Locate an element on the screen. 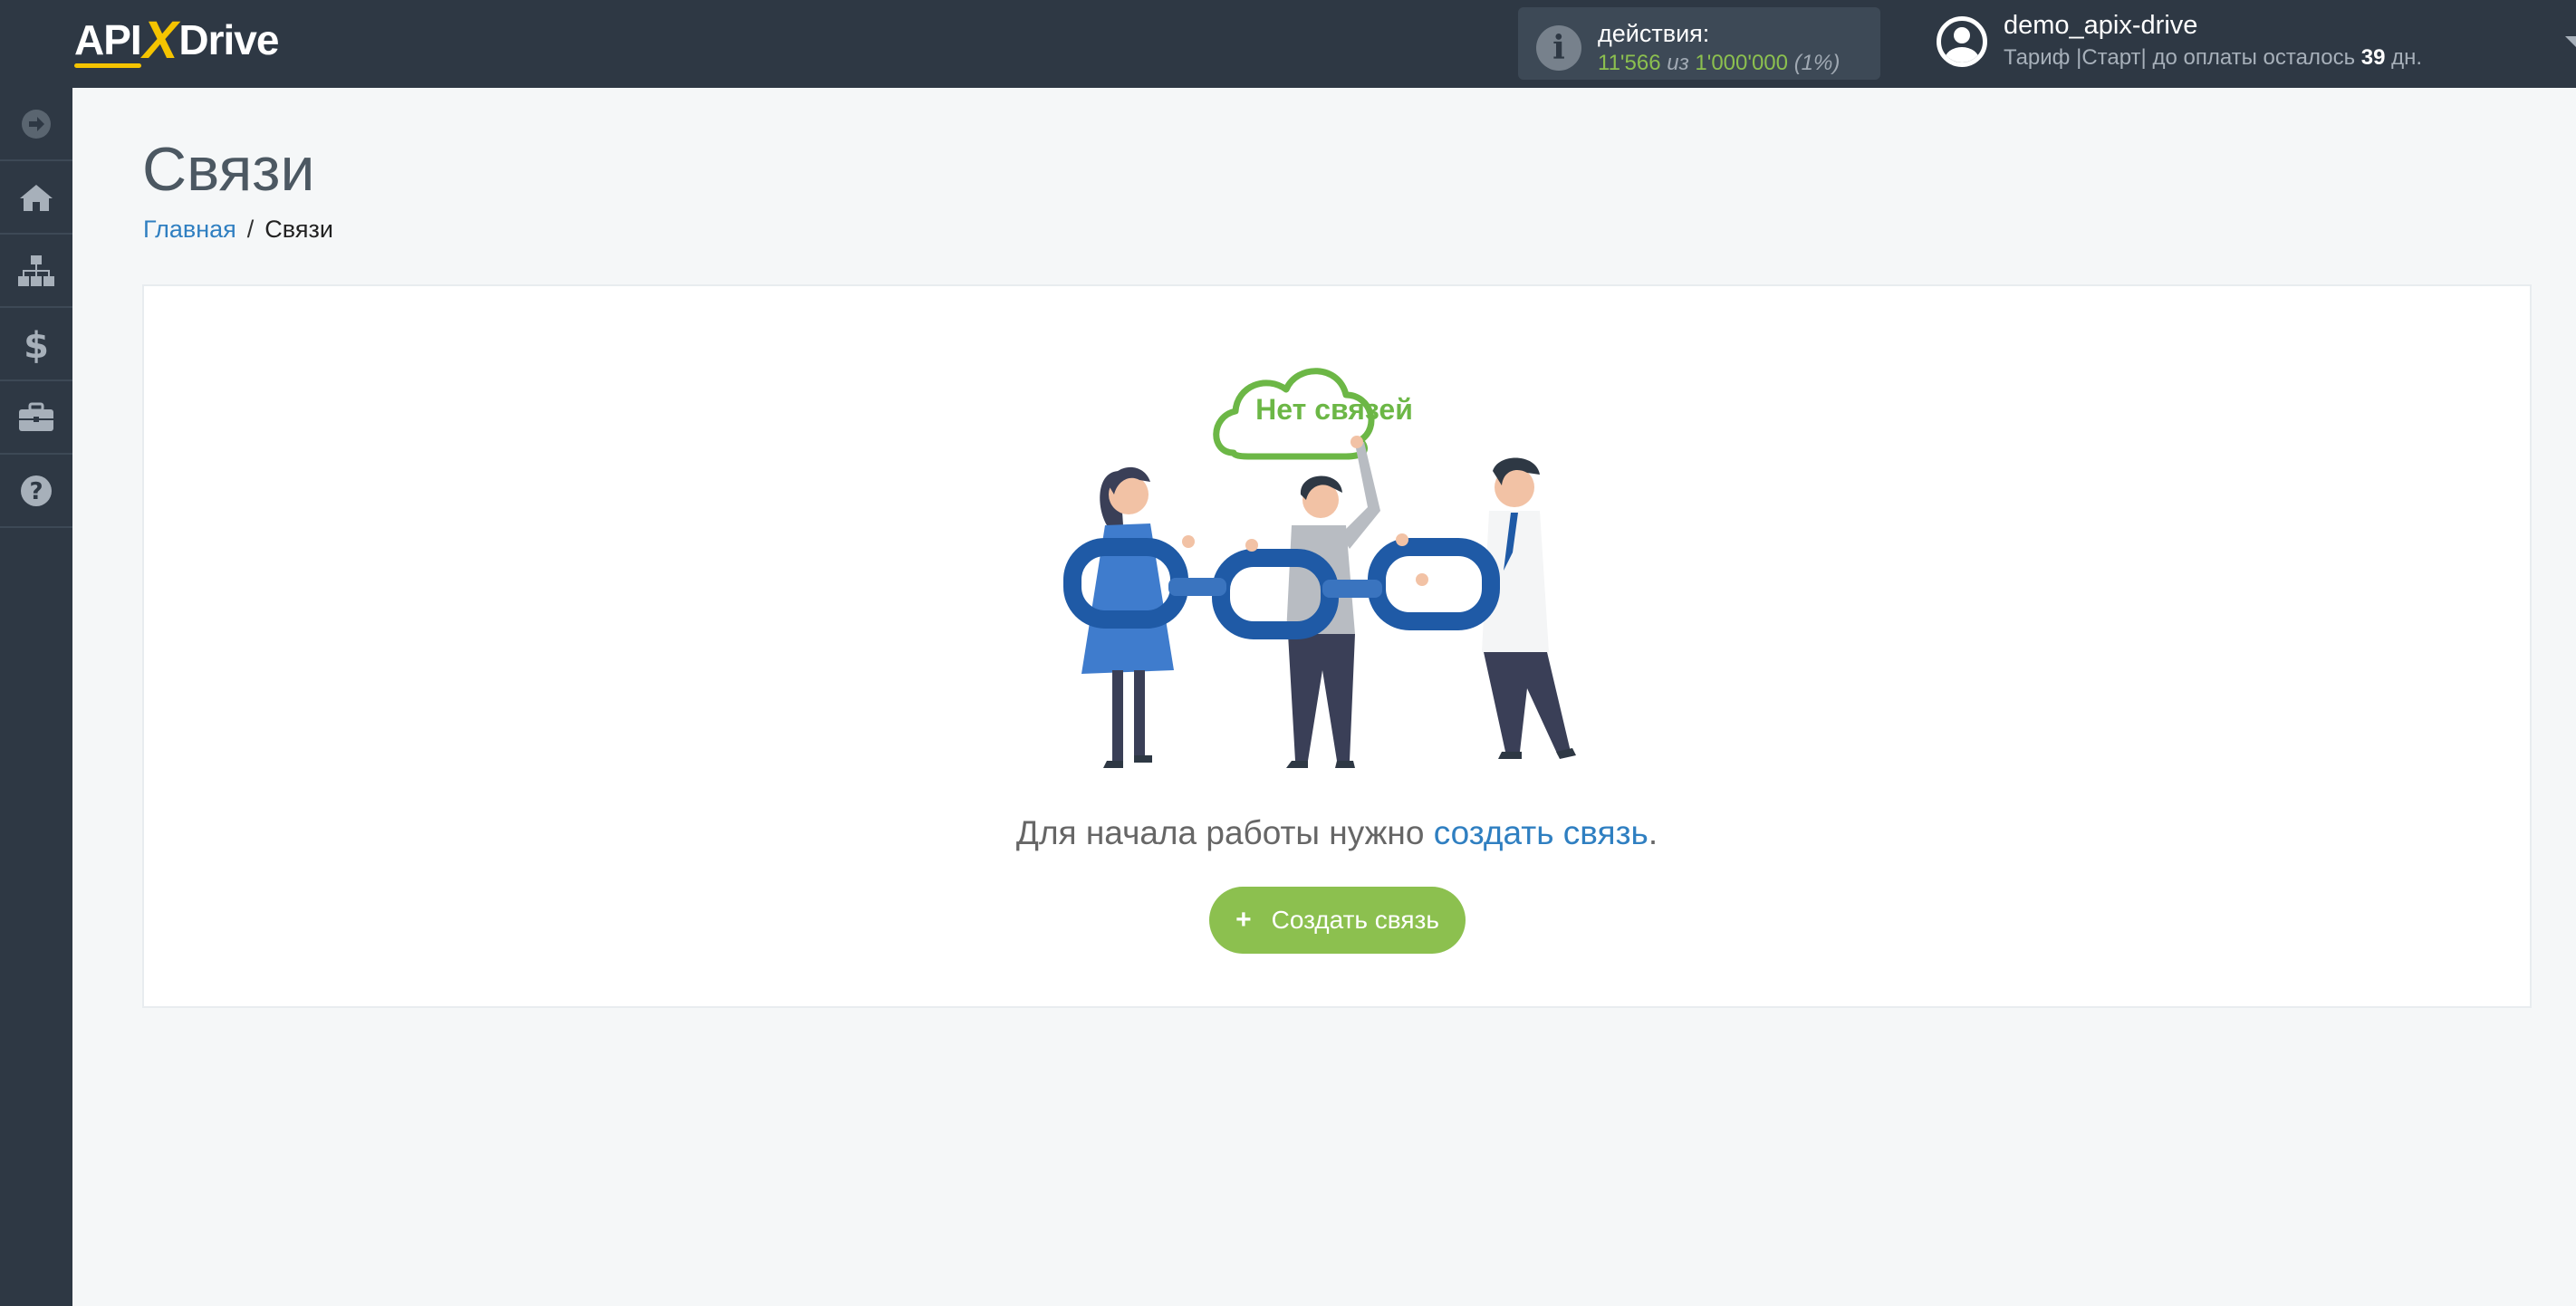 This screenshot has width=2576, height=1306. right-man-figure is located at coordinates (1529, 608).